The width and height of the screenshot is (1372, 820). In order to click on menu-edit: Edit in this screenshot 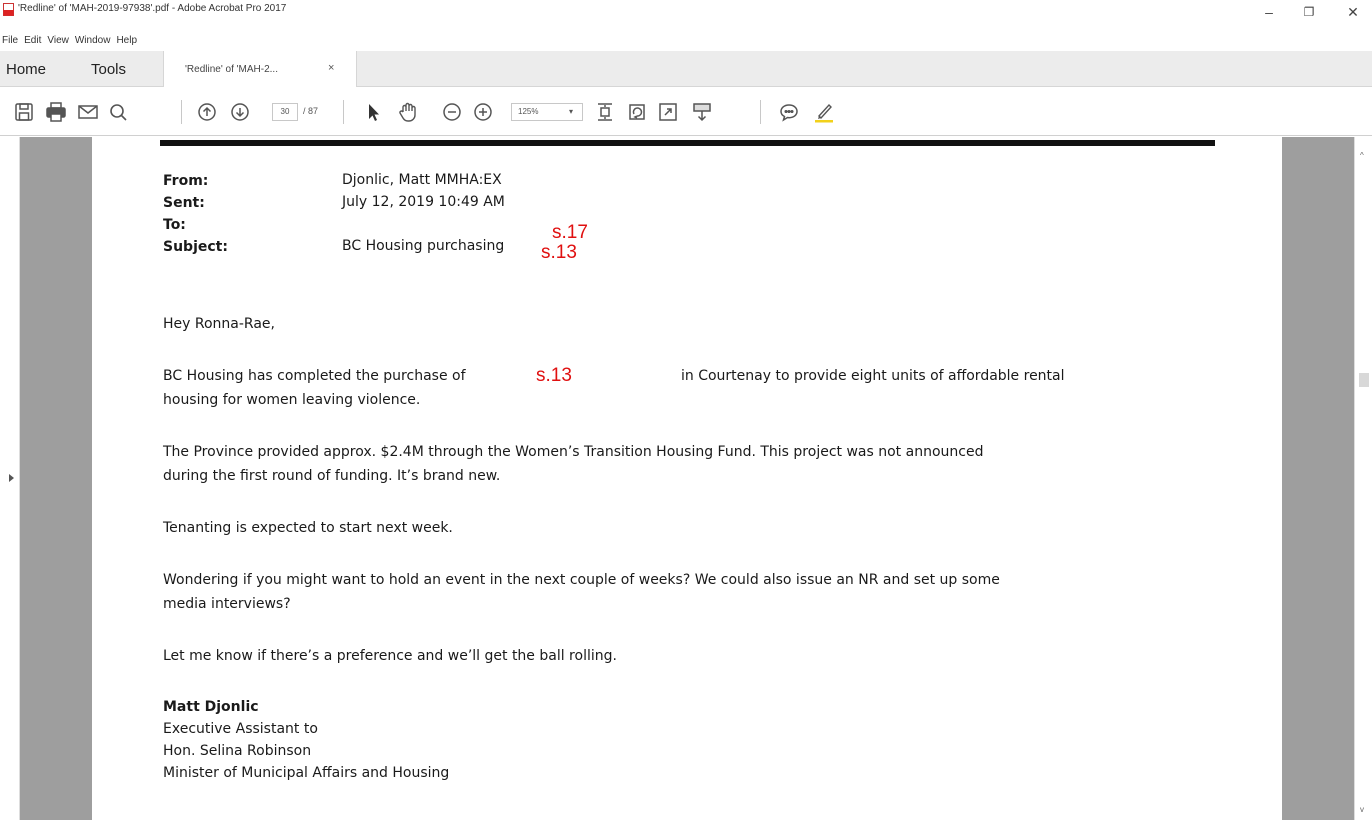, I will do `click(32, 40)`.